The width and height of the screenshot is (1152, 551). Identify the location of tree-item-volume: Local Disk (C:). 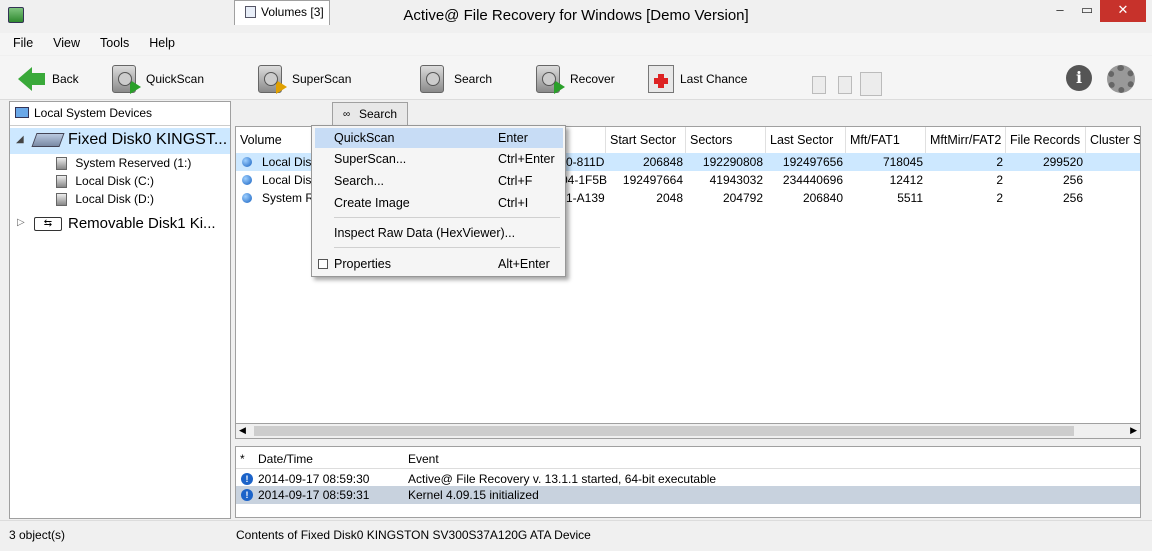
(105, 183).